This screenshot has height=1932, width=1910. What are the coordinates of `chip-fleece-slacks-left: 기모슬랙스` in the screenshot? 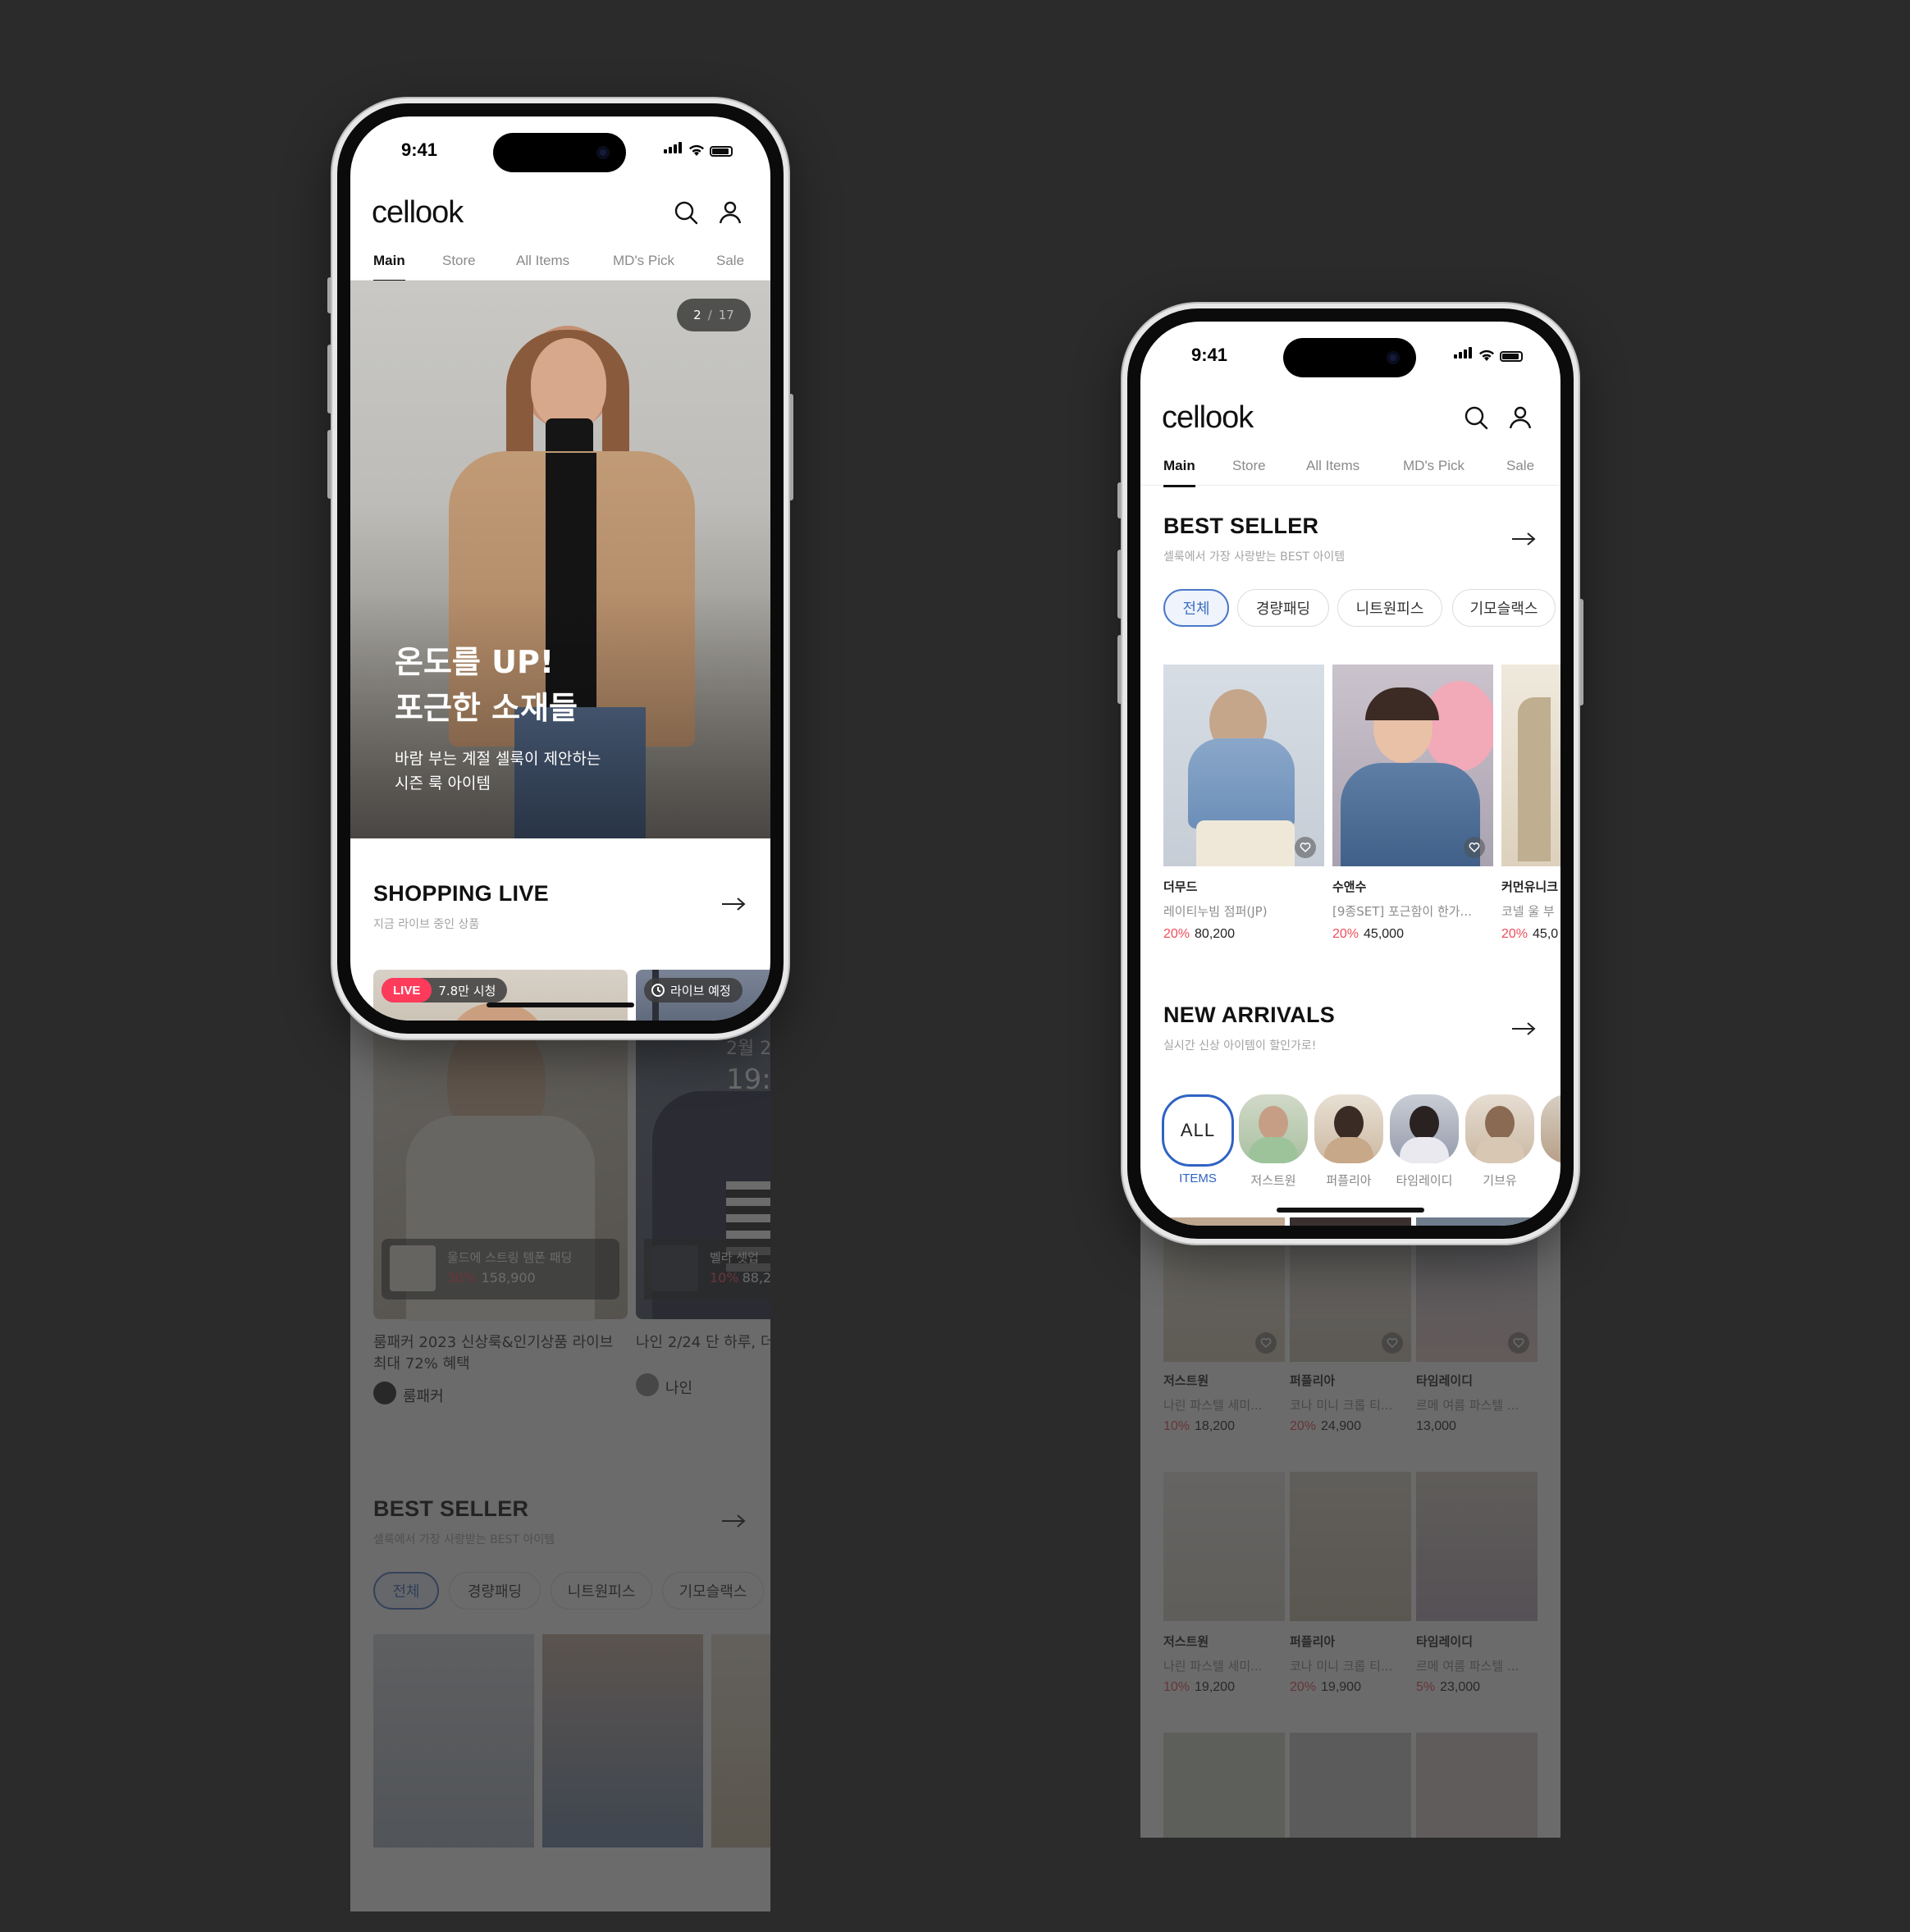 It's located at (713, 1591).